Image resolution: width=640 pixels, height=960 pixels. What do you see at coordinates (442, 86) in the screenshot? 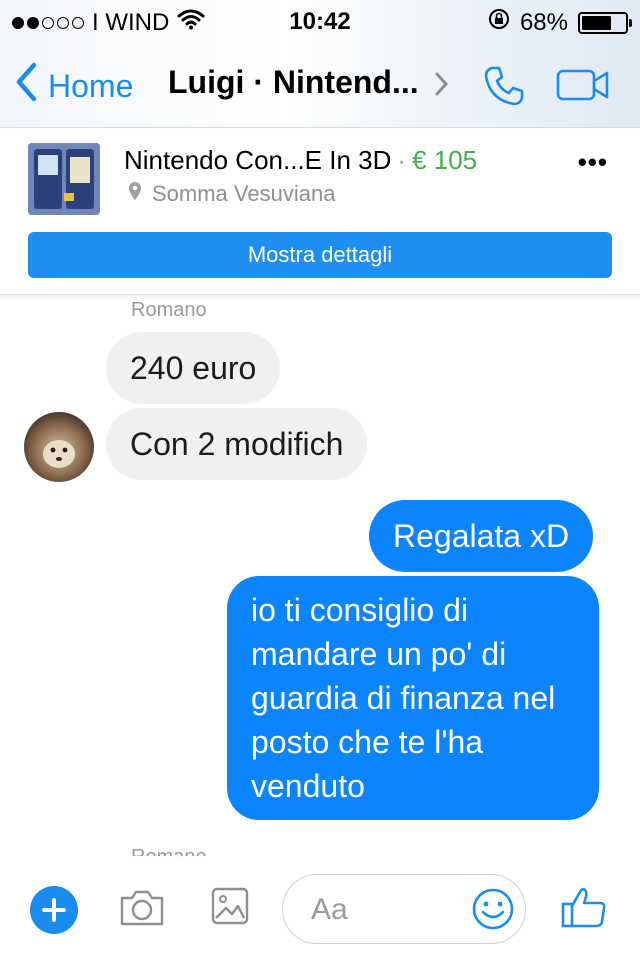
I see `chevron-right-icon` at bounding box center [442, 86].